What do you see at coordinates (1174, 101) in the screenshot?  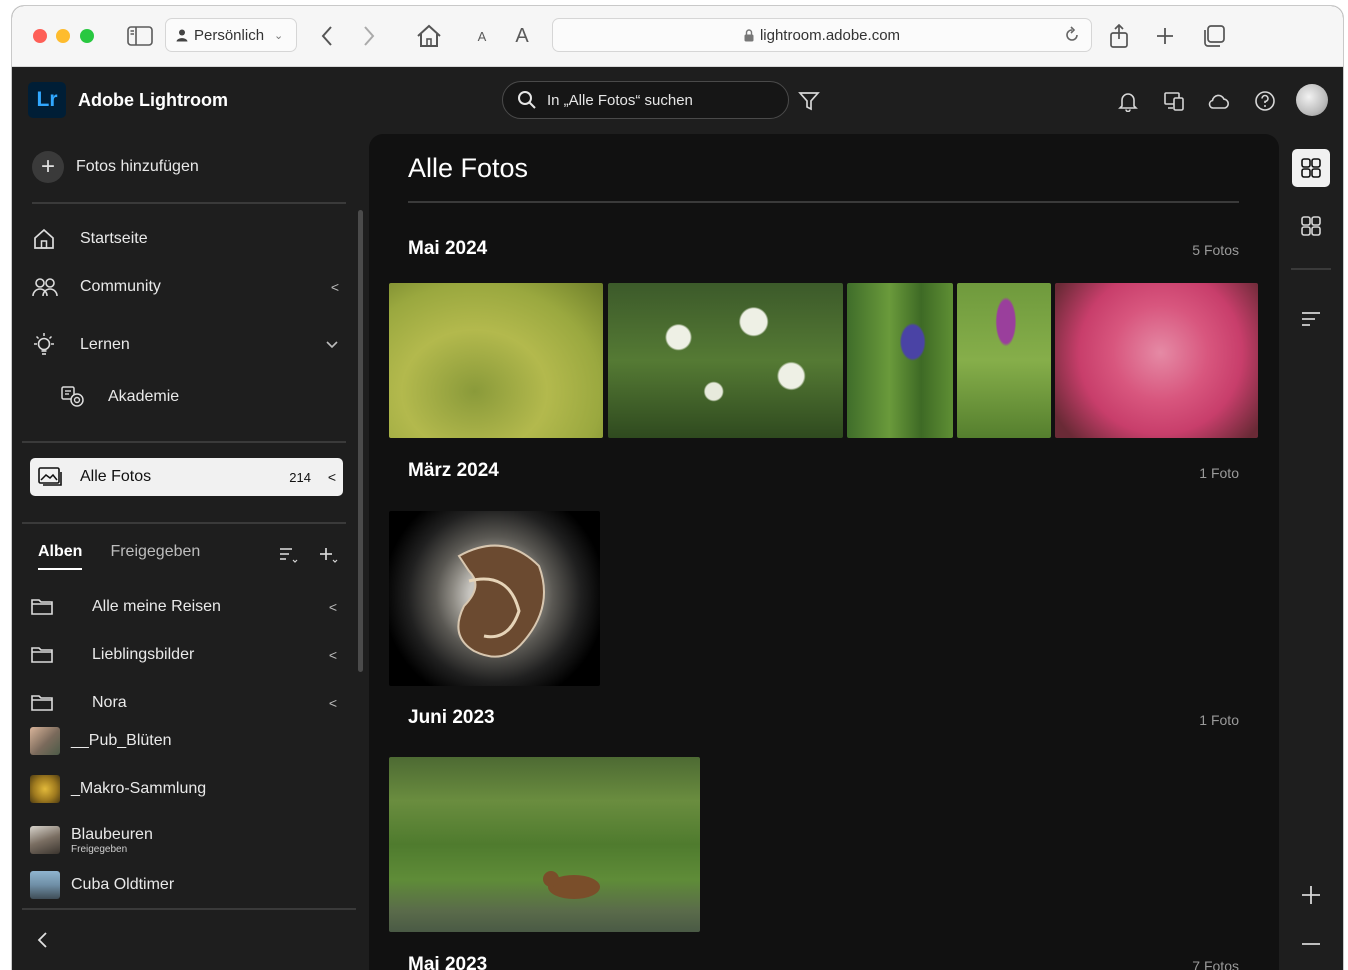 I see `devices-icon` at bounding box center [1174, 101].